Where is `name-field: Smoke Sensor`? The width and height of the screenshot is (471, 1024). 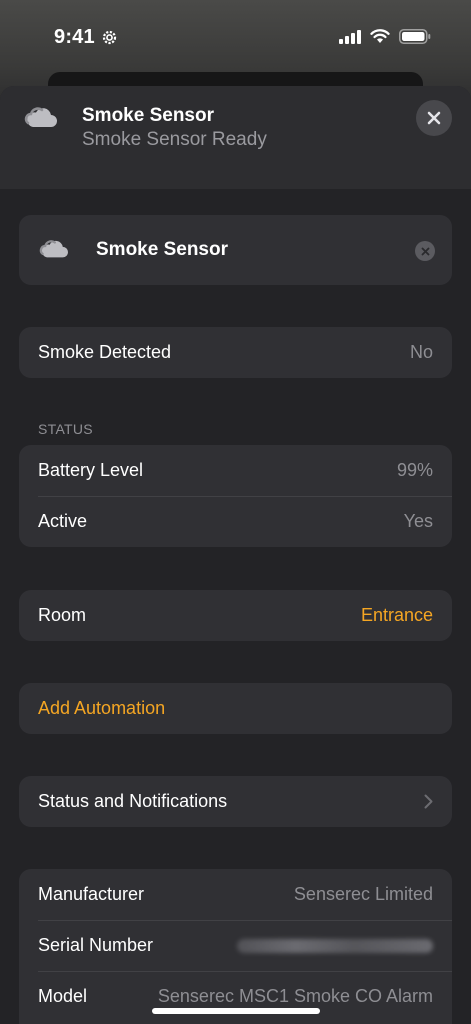
name-field: Smoke Sensor is located at coordinates (235, 250).